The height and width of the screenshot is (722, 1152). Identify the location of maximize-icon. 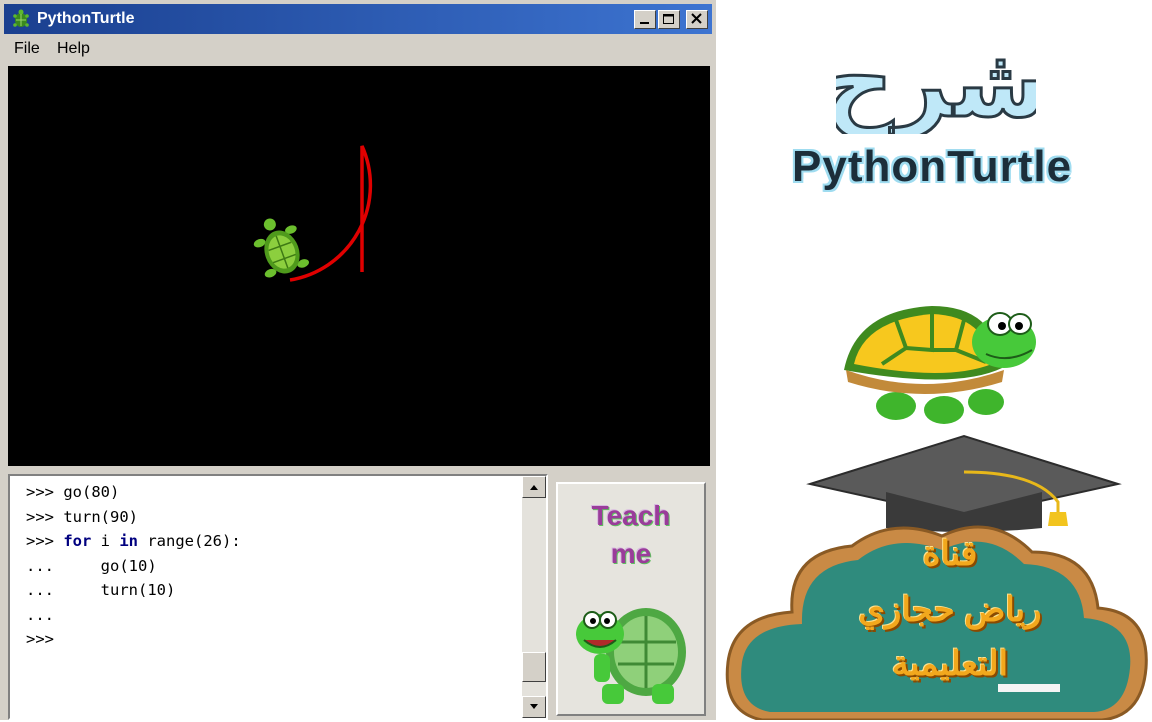
(668, 19).